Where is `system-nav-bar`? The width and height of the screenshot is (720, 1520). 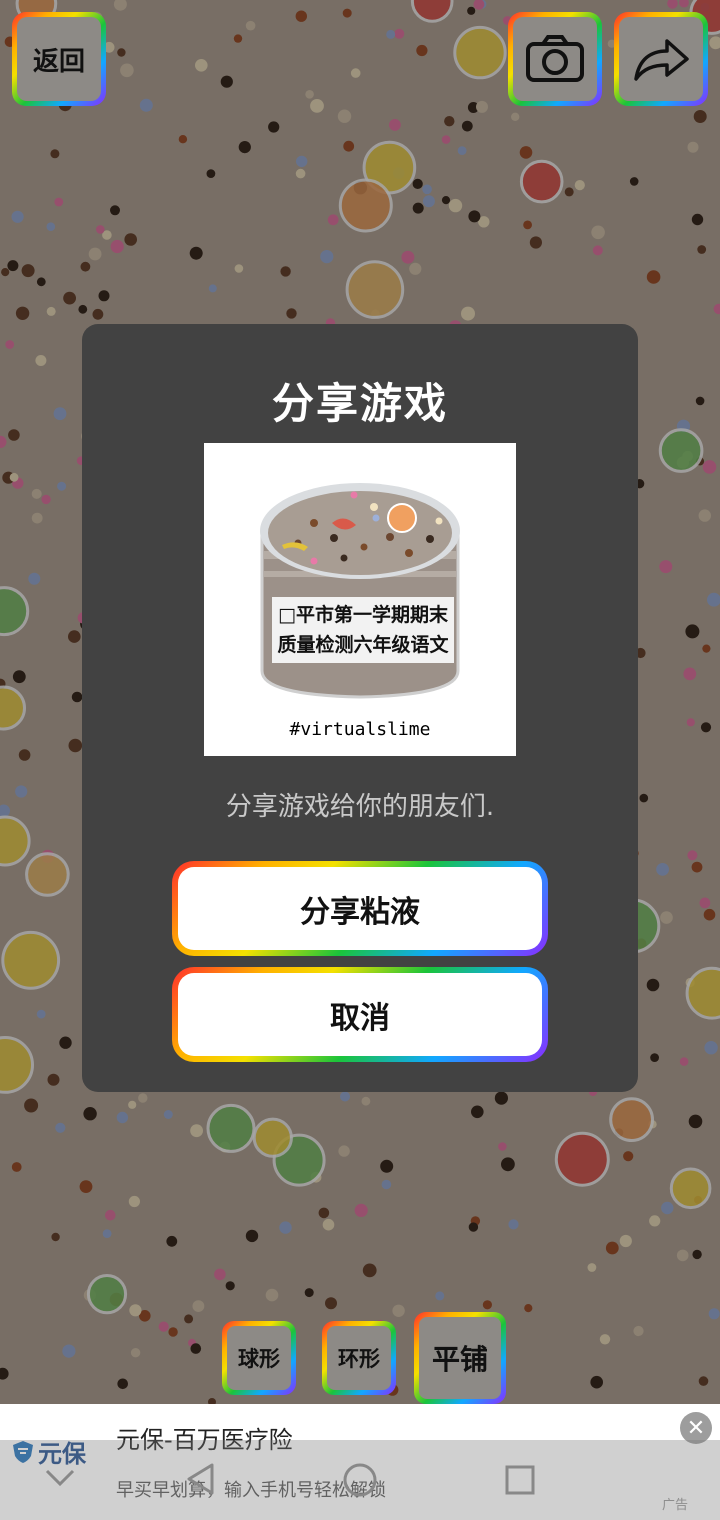 system-nav-bar is located at coordinates (360, 1480).